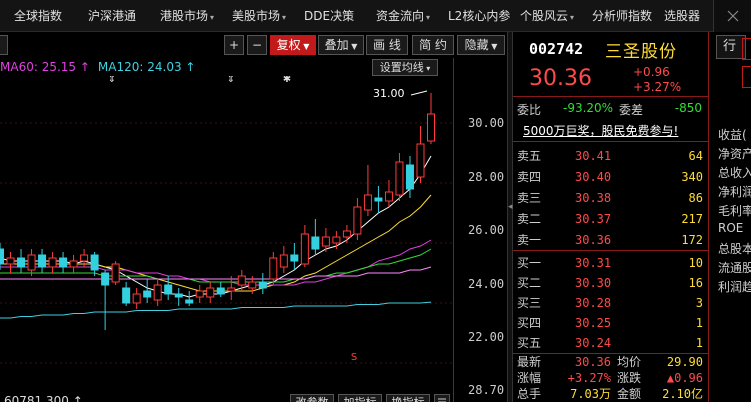 This screenshot has width=751, height=402. What do you see at coordinates (734, 267) in the screenshot?
I see `finance-item: 流通股` at bounding box center [734, 267].